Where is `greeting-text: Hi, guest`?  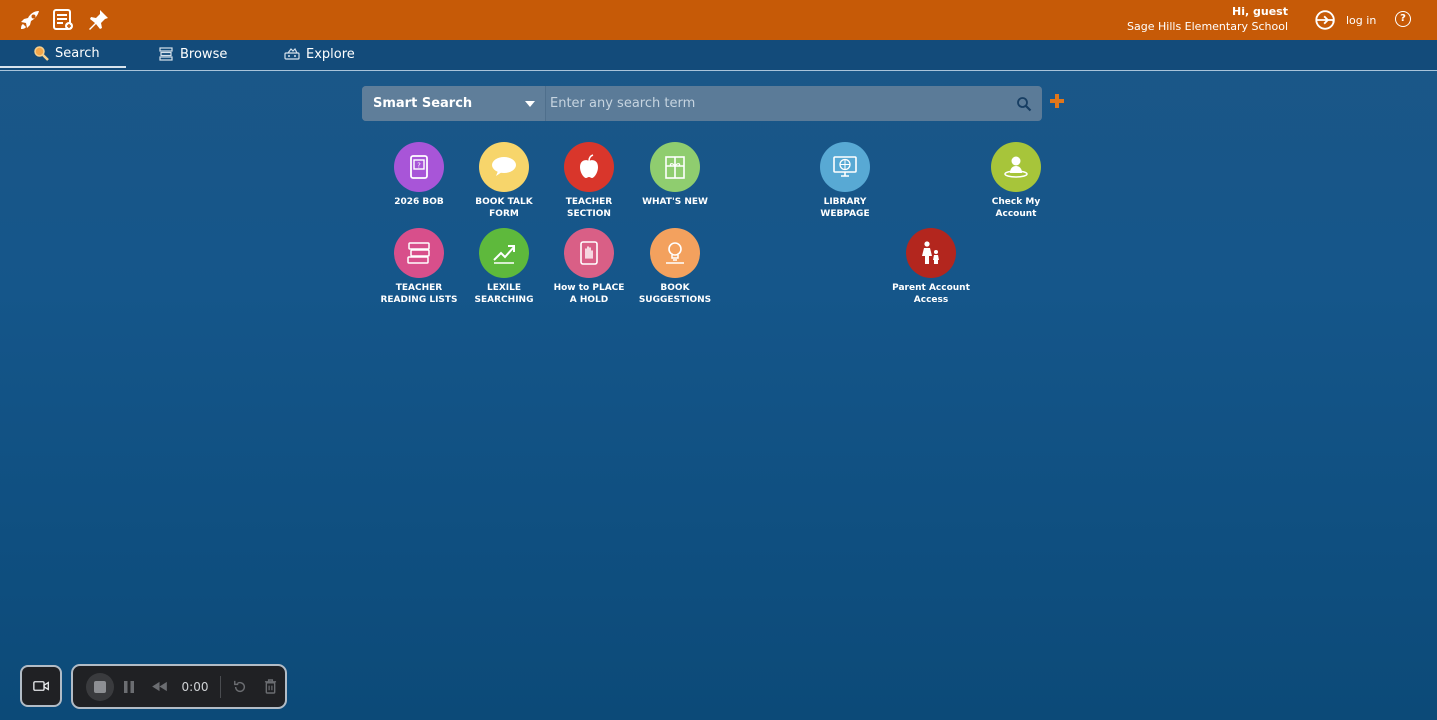
greeting-text: Hi, guest is located at coordinates (1260, 11).